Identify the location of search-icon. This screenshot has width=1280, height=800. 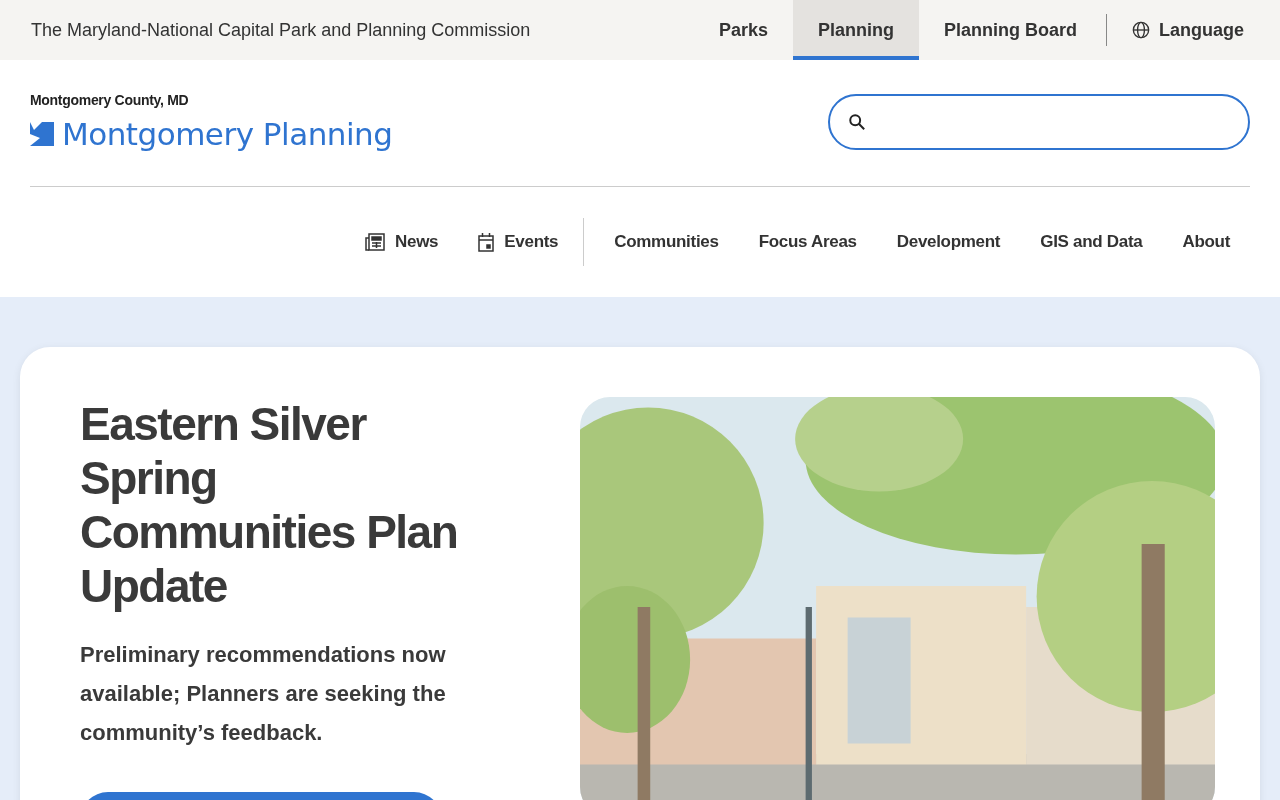
(857, 122).